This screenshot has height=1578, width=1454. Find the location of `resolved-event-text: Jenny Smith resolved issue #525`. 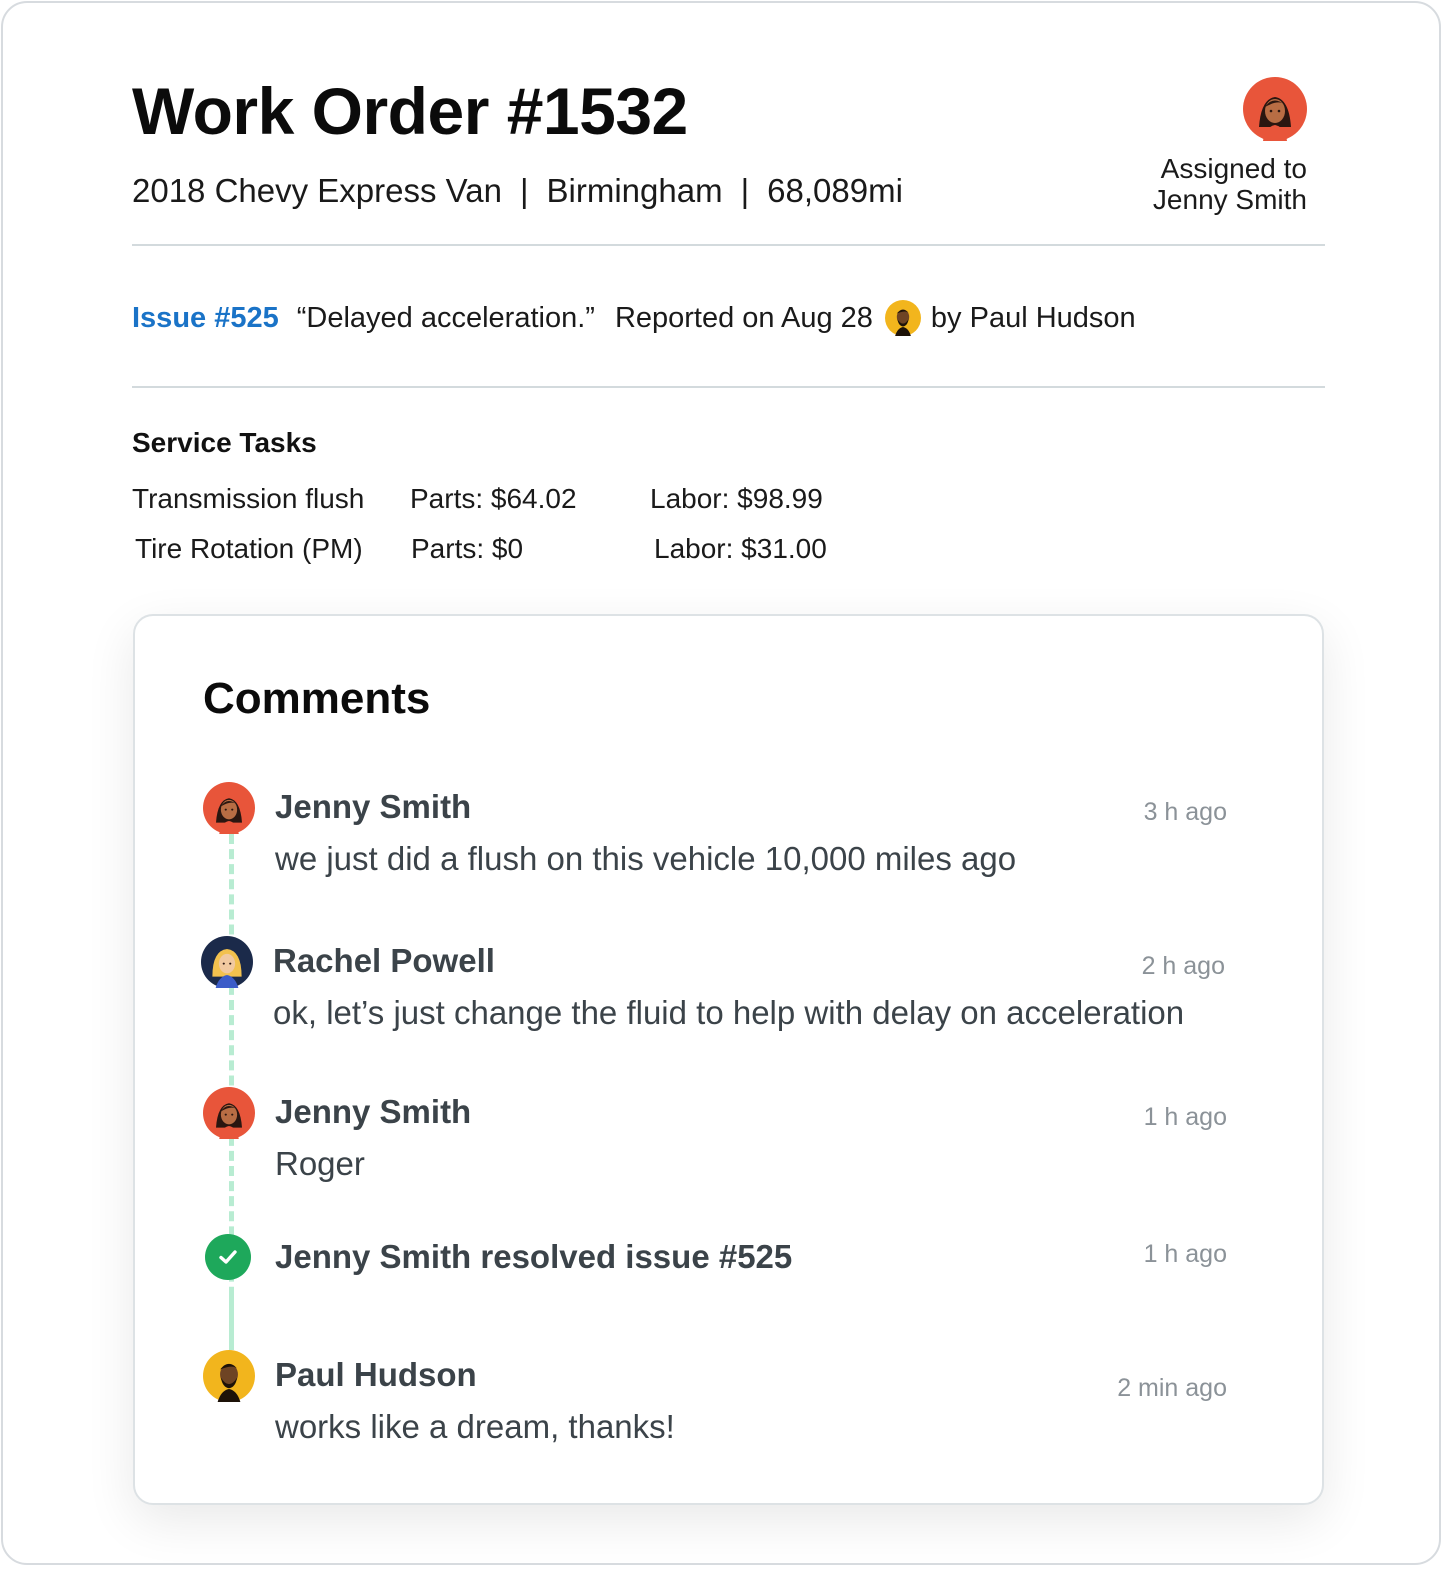

resolved-event-text: Jenny Smith resolved issue #525 is located at coordinates (534, 1256).